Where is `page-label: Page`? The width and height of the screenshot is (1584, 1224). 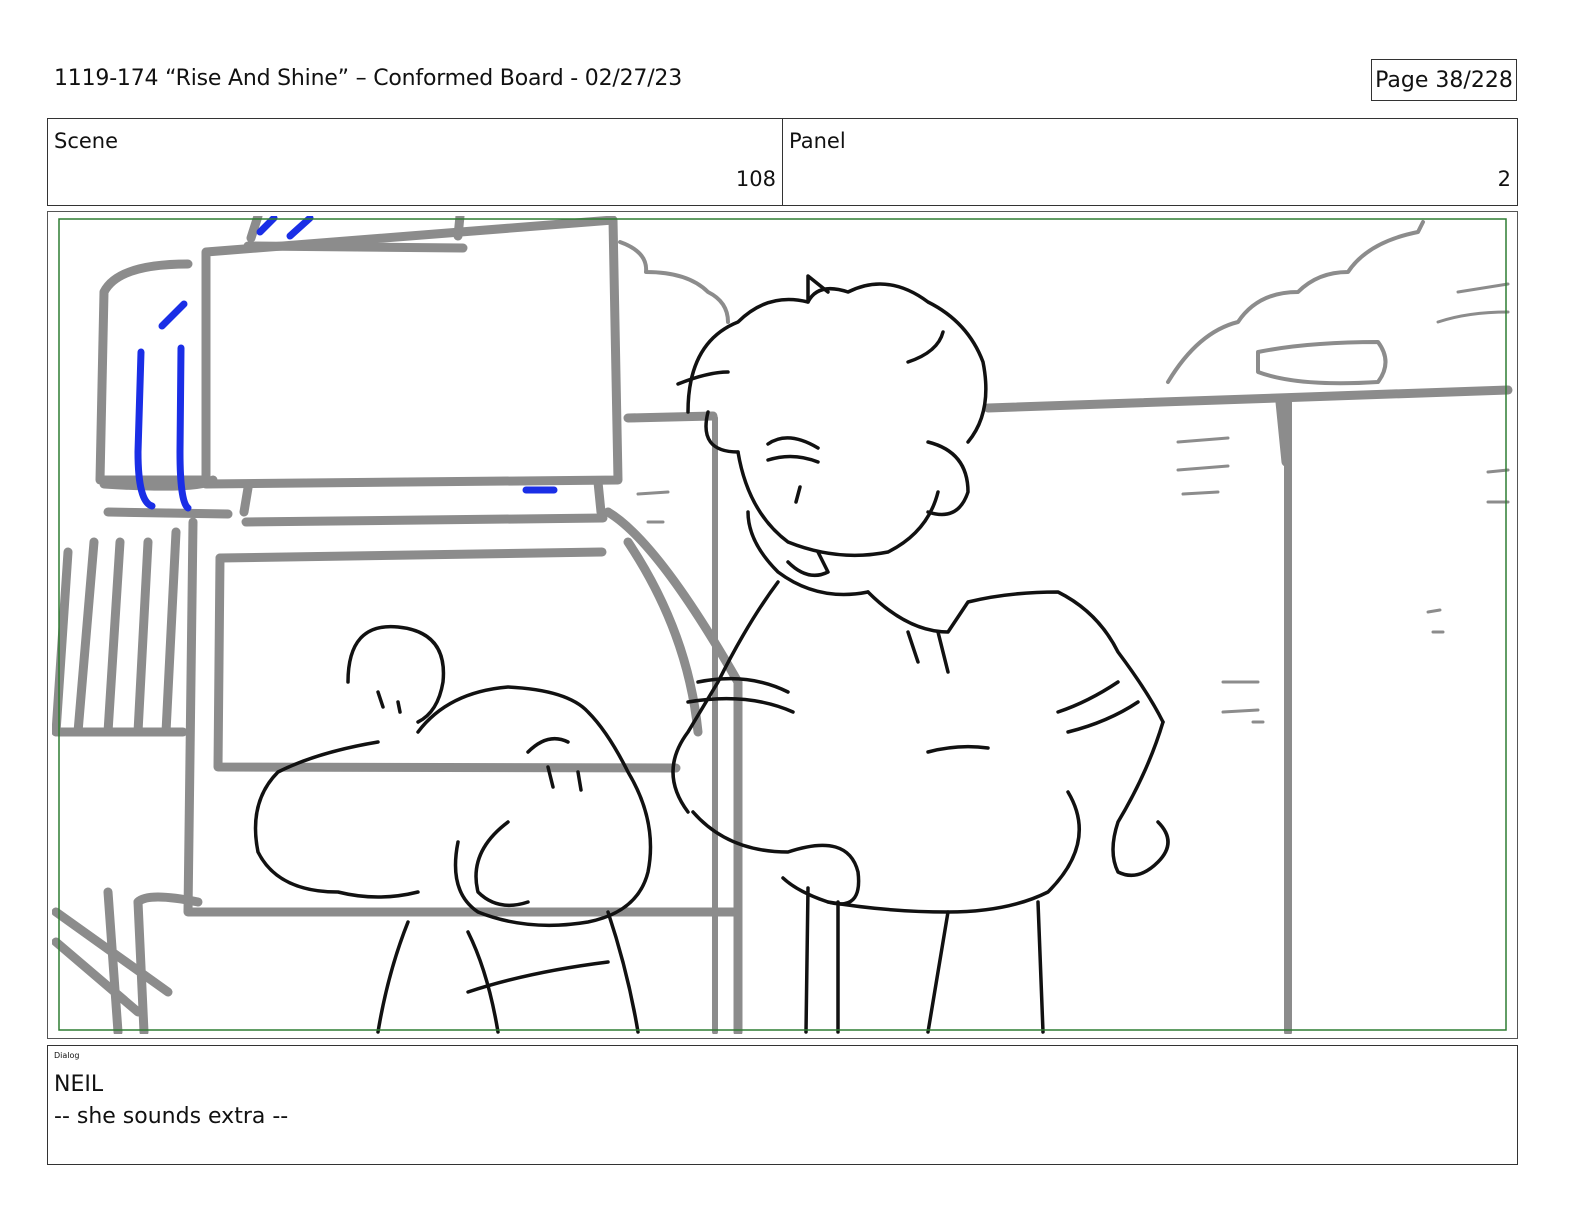 page-label: Page is located at coordinates (1402, 80).